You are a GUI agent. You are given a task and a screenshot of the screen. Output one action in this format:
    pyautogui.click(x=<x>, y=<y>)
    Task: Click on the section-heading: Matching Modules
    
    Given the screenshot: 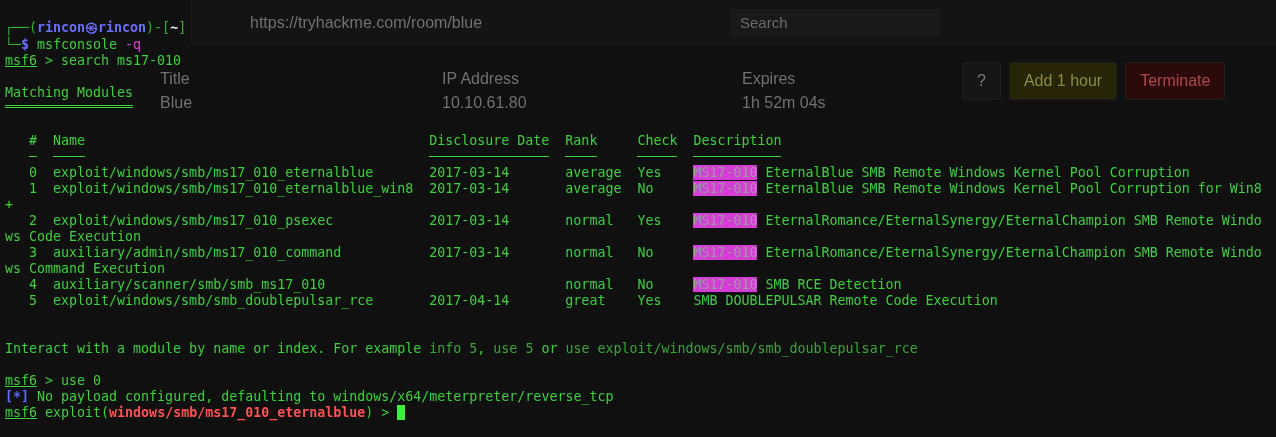 What is the action you would take?
    pyautogui.click(x=69, y=93)
    